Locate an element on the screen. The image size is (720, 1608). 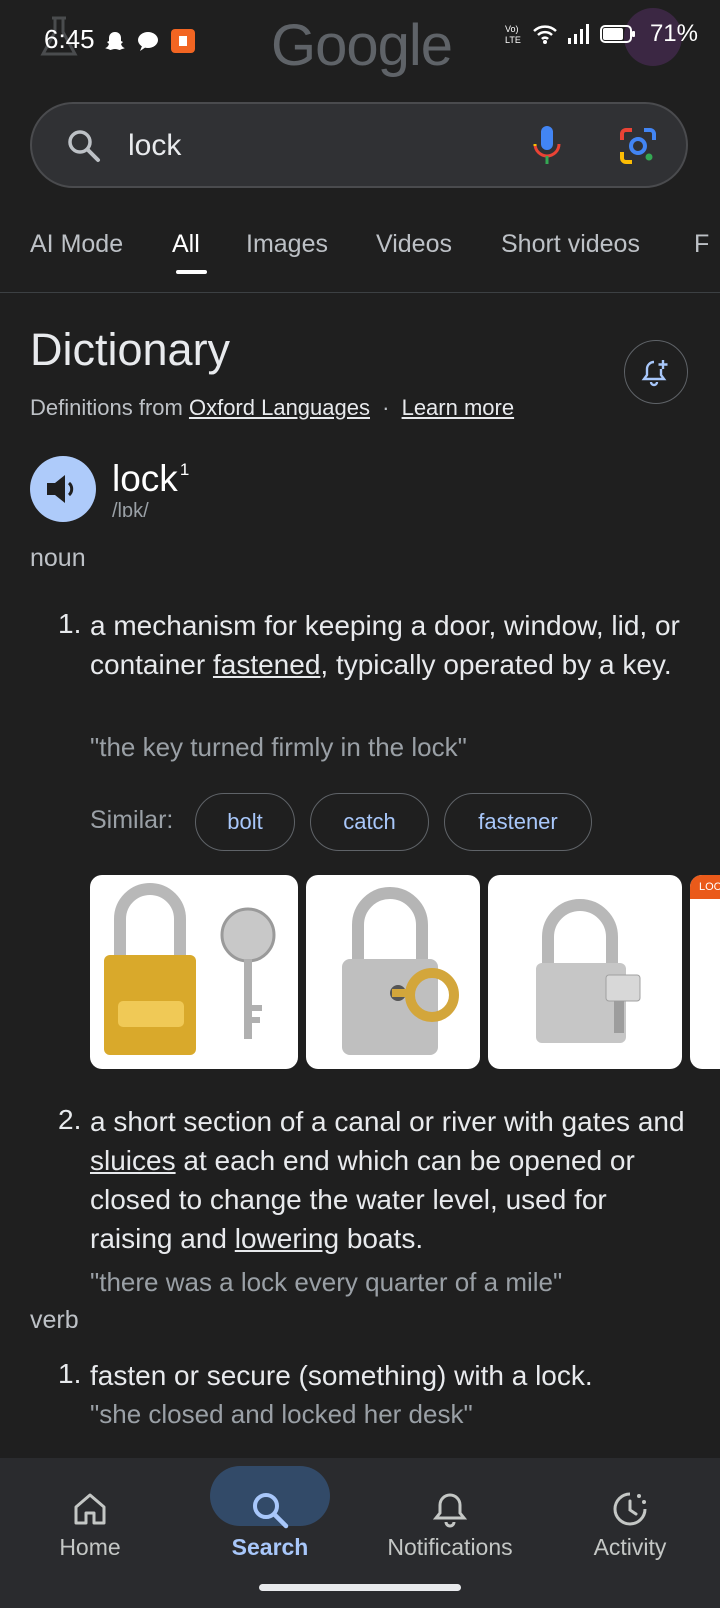
tab-ai-mode: AI Mode is located at coordinates (76, 244).